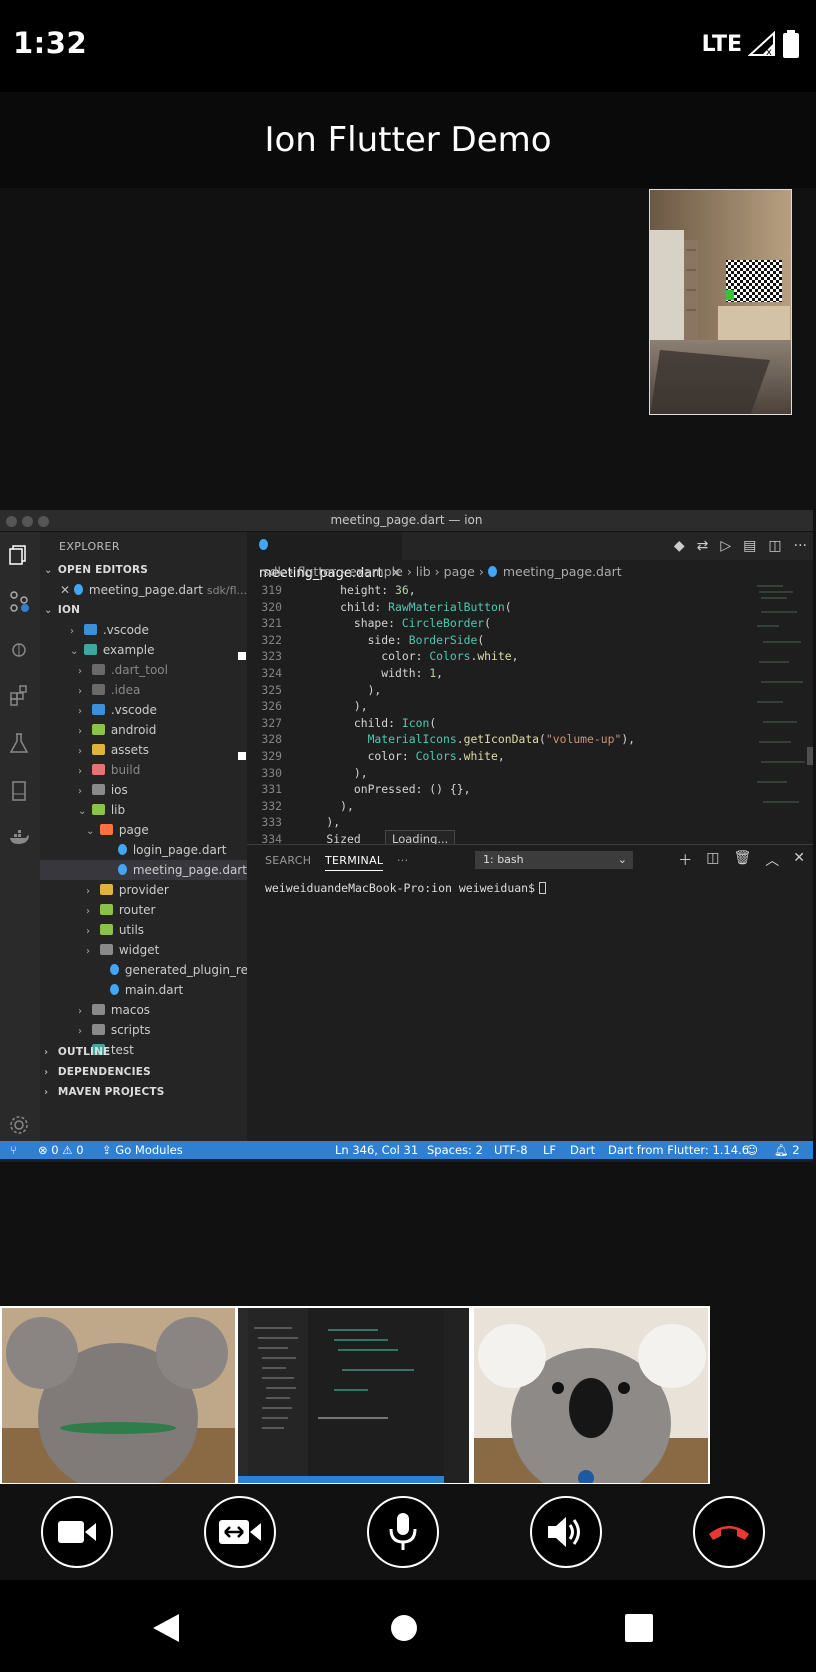  What do you see at coordinates (403, 1532) in the screenshot?
I see `toggle-mic-button` at bounding box center [403, 1532].